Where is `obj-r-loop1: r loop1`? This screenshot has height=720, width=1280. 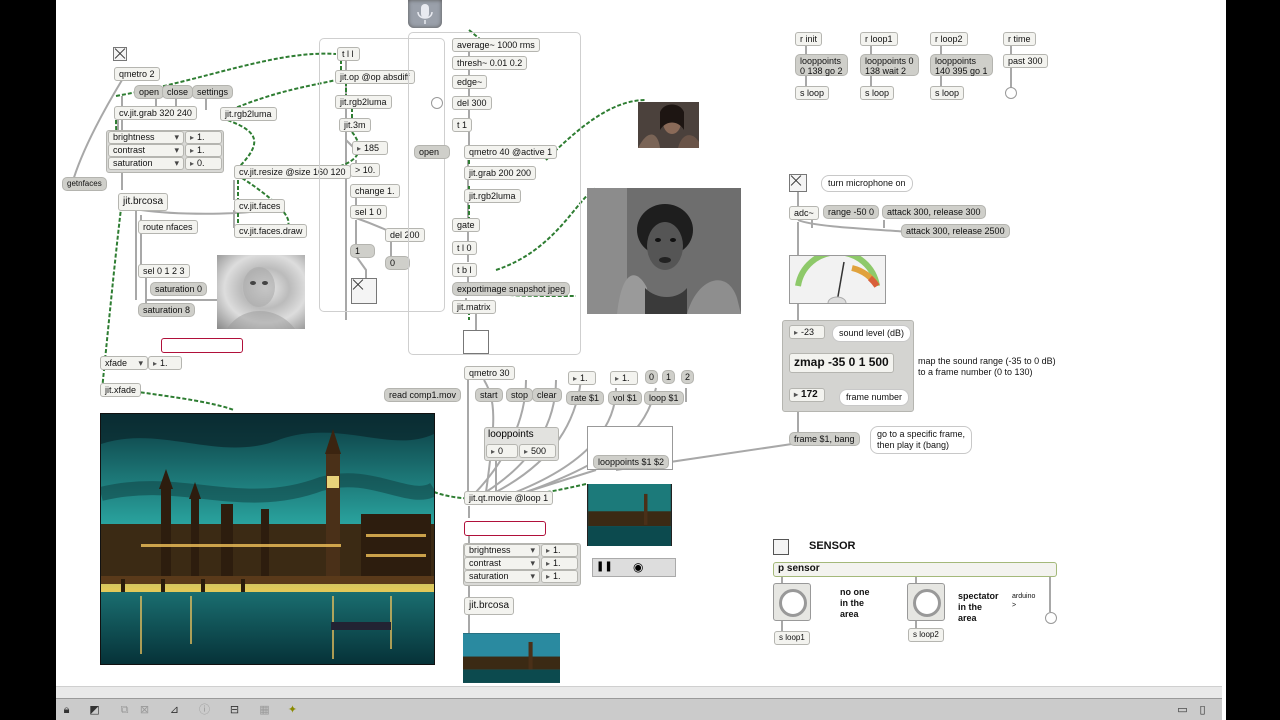
obj-r-loop1: r loop1 is located at coordinates (879, 39).